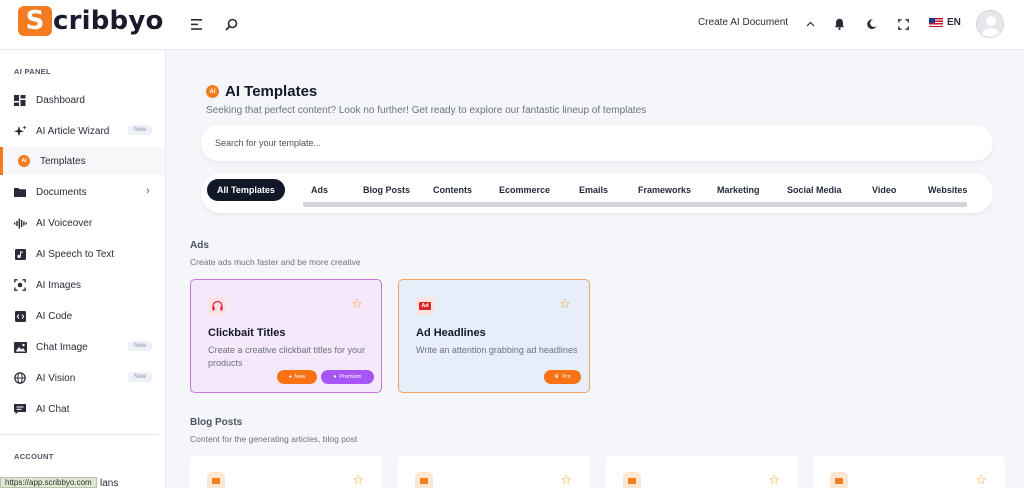  Describe the element at coordinates (990, 24) in the screenshot. I see `user-avatar` at that location.